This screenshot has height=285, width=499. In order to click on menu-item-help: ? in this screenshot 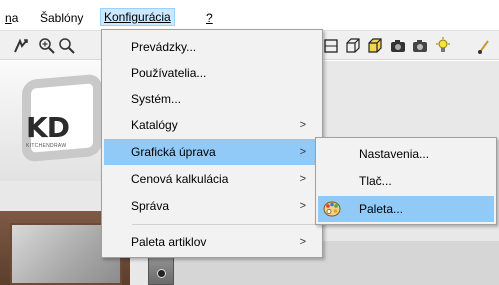, I will do `click(209, 18)`.